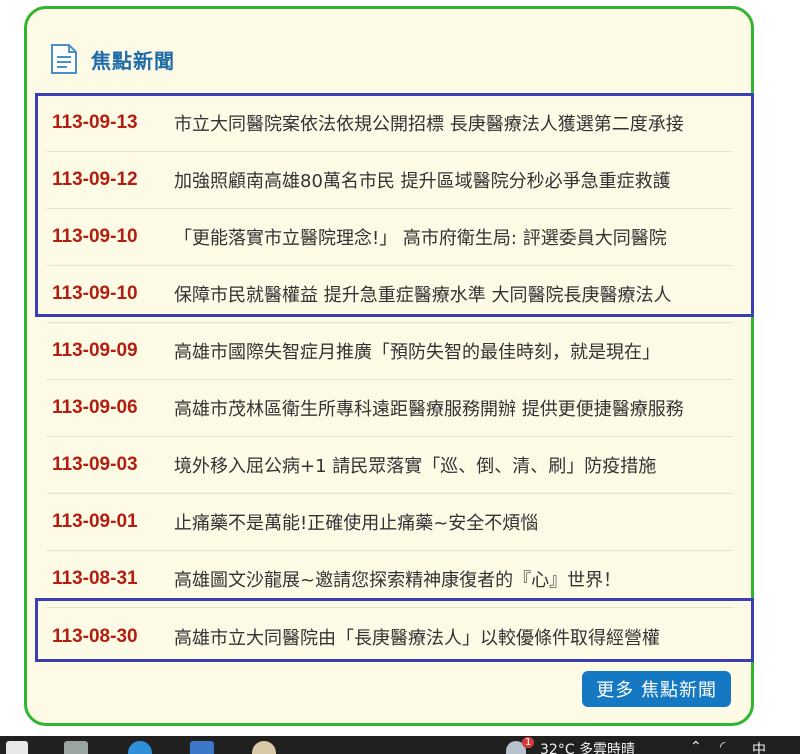 The width and height of the screenshot is (800, 754). I want to click on news-title-link: 境外移入屈公病+1 請民眾落實「巡、倒、清、刷」防疫措施, so click(453, 465).